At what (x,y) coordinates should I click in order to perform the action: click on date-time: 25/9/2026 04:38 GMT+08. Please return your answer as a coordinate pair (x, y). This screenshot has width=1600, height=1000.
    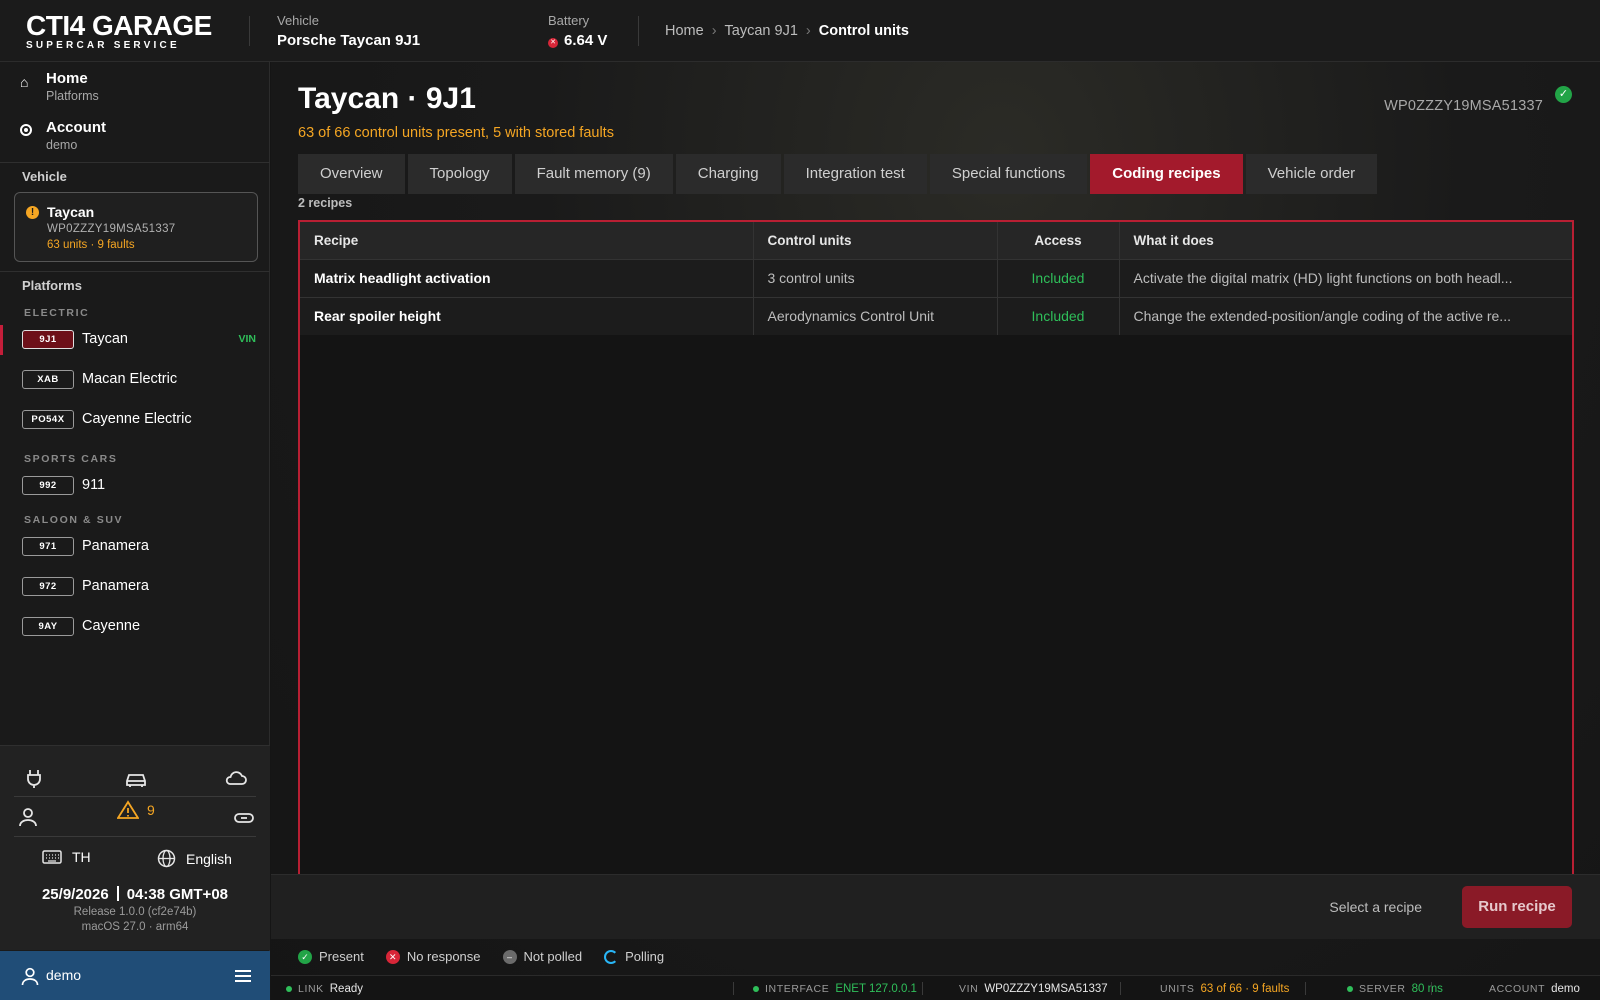
    Looking at the image, I should click on (135, 894).